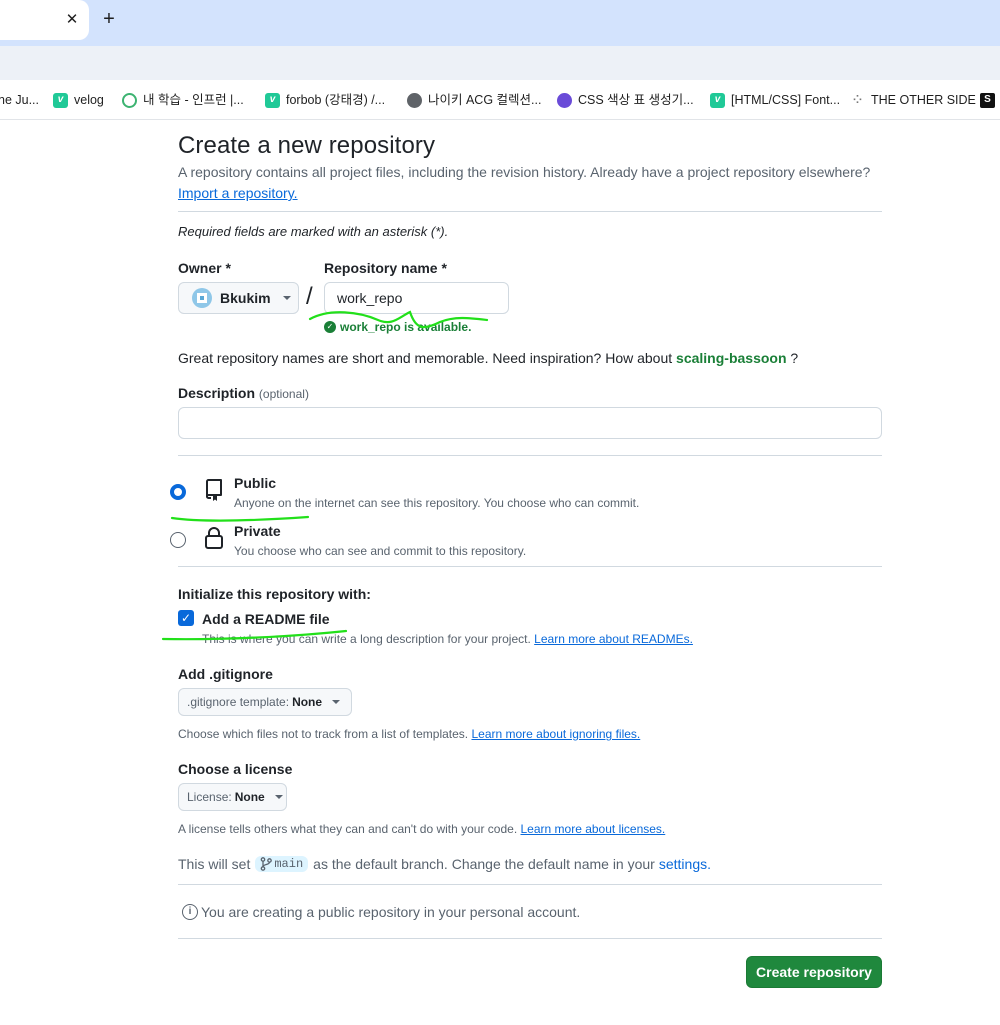  Describe the element at coordinates (202, 298) in the screenshot. I see `avatar` at that location.